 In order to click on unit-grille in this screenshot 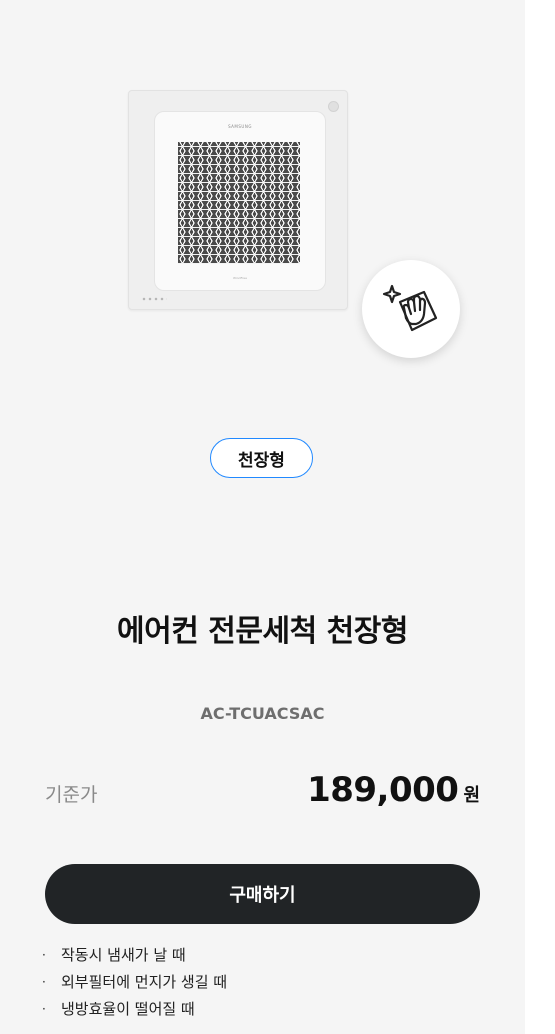, I will do `click(239, 203)`.